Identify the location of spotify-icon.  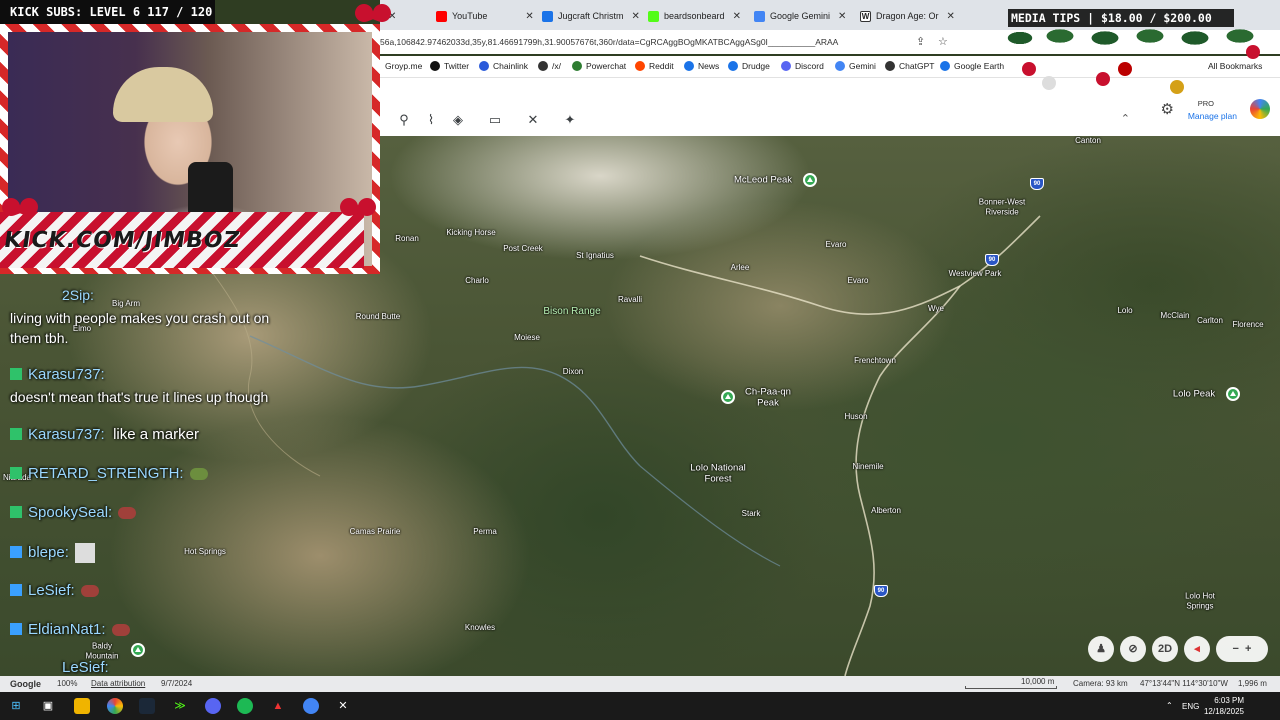
(245, 706).